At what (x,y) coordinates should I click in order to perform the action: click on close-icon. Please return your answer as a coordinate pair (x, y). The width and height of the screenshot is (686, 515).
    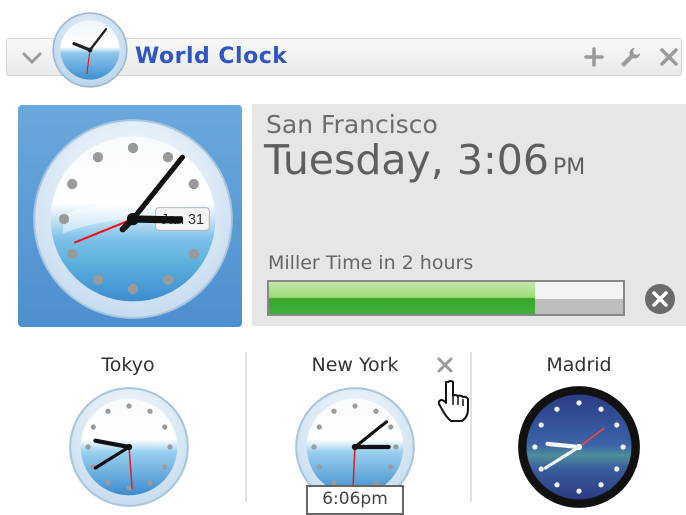
    Looking at the image, I should click on (669, 57).